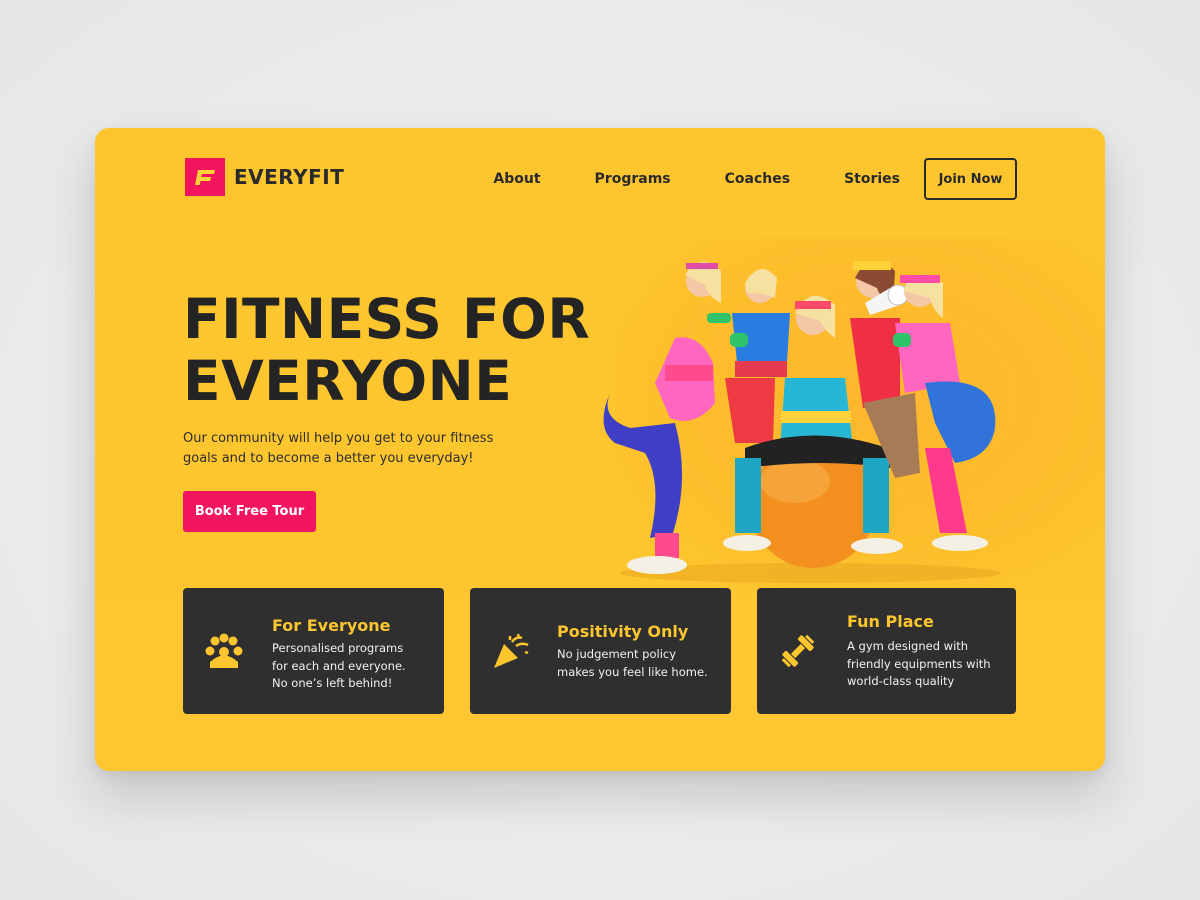  Describe the element at coordinates (617, 654) in the screenshot. I see `feature-desc-line: No judgement policy` at that location.